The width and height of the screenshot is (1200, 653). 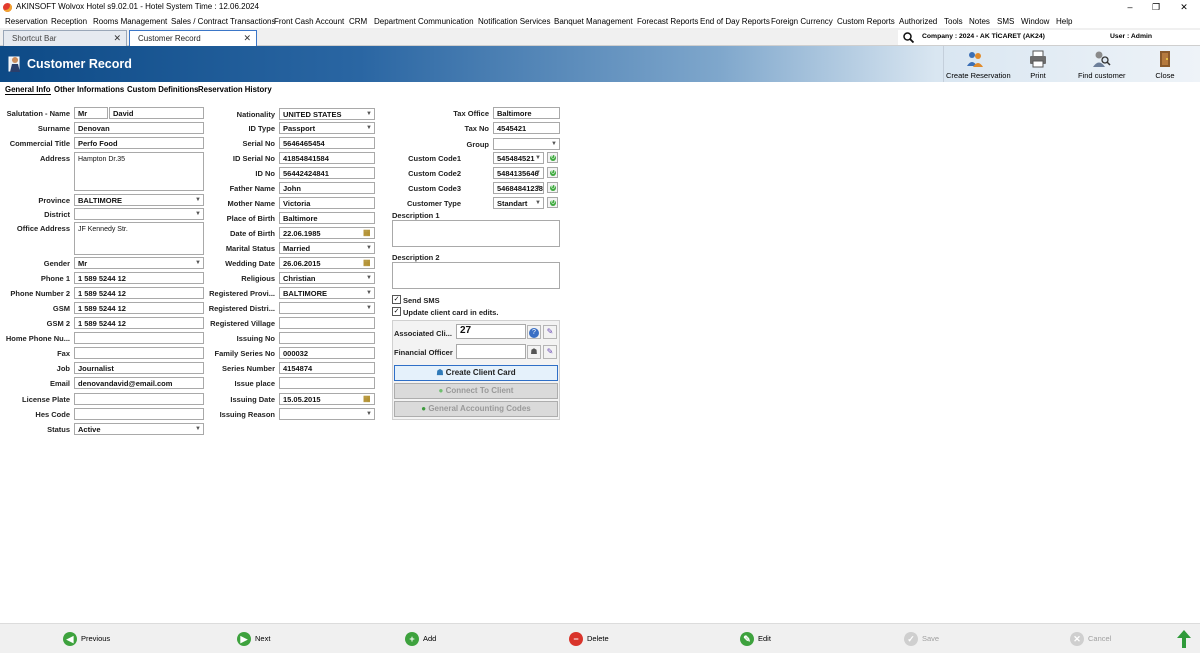 What do you see at coordinates (518, 158) in the screenshot?
I see `custom-code1-select: 545484521 ▼` at bounding box center [518, 158].